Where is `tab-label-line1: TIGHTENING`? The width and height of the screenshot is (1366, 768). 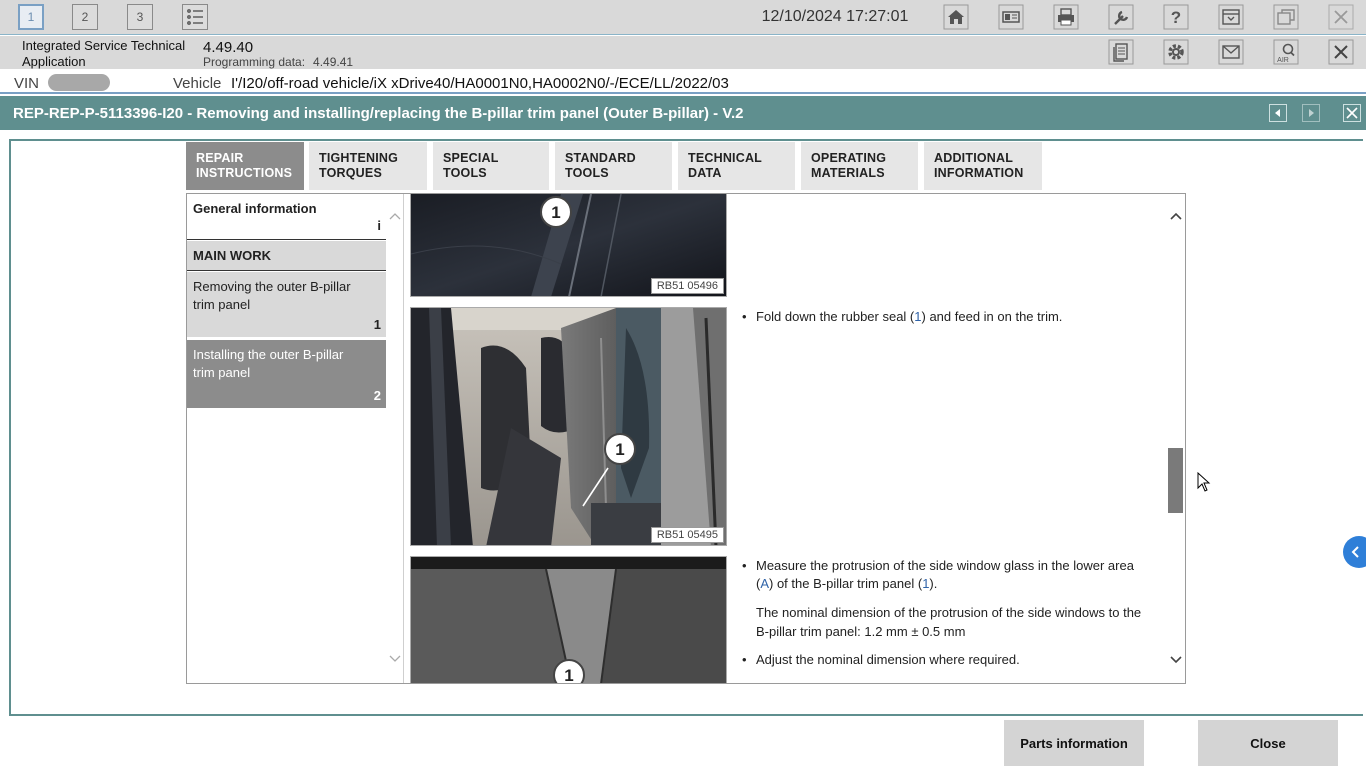 tab-label-line1: TIGHTENING is located at coordinates (359, 158).